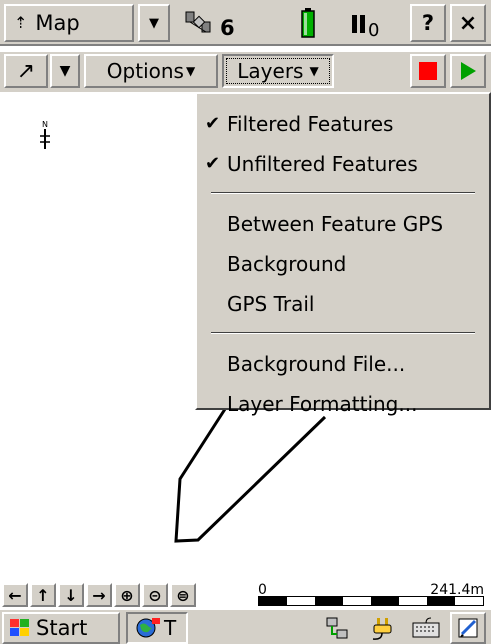  I want to click on map-view-label: Map, so click(57, 23).